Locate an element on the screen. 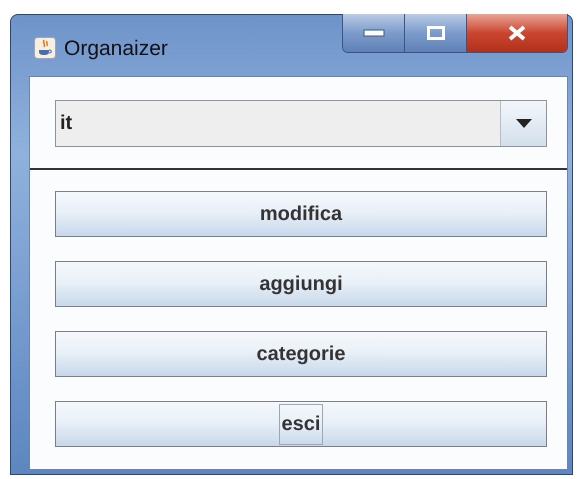 The width and height of the screenshot is (579, 479). action-button: esci is located at coordinates (301, 424).